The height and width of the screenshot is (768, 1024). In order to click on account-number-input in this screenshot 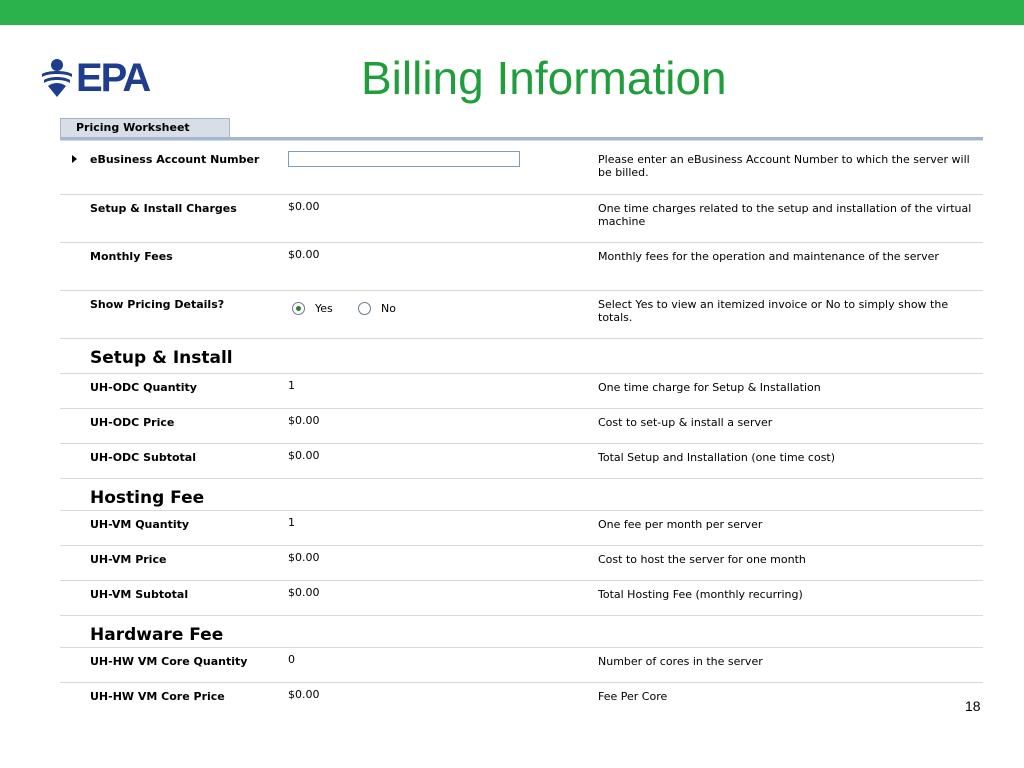, I will do `click(404, 159)`.